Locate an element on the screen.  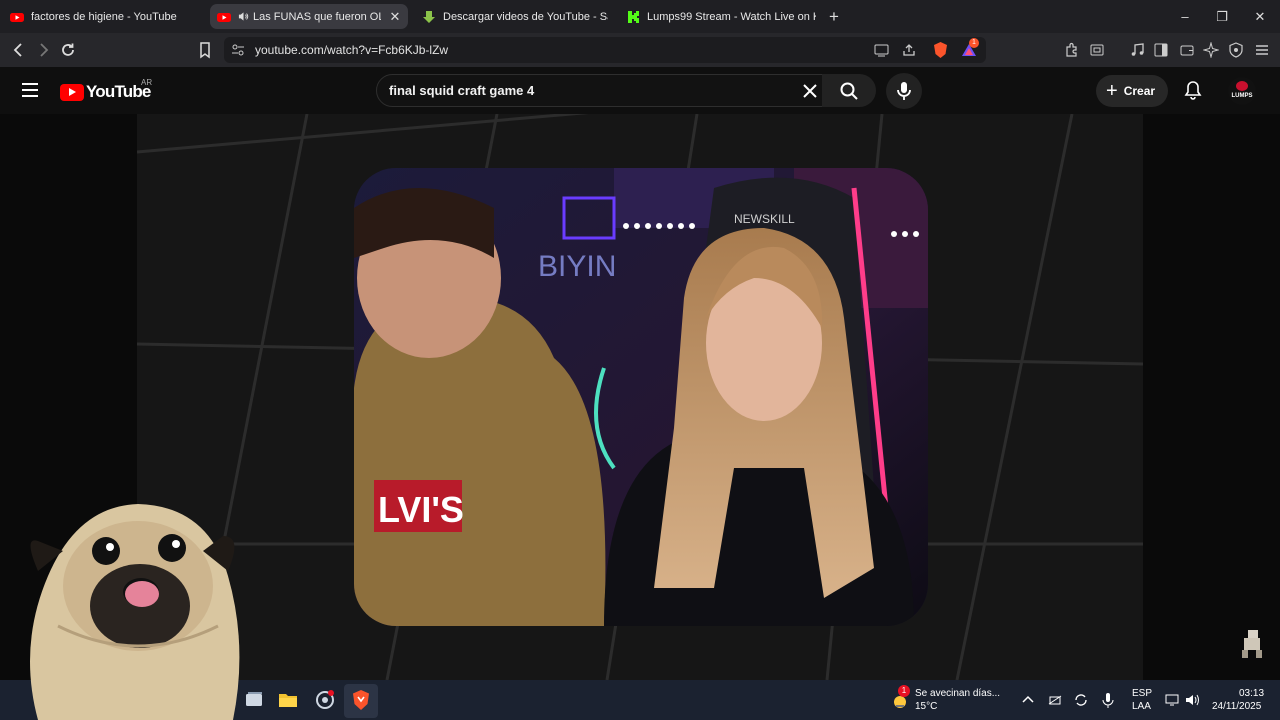
youtube-play-icon is located at coordinates (72, 92).